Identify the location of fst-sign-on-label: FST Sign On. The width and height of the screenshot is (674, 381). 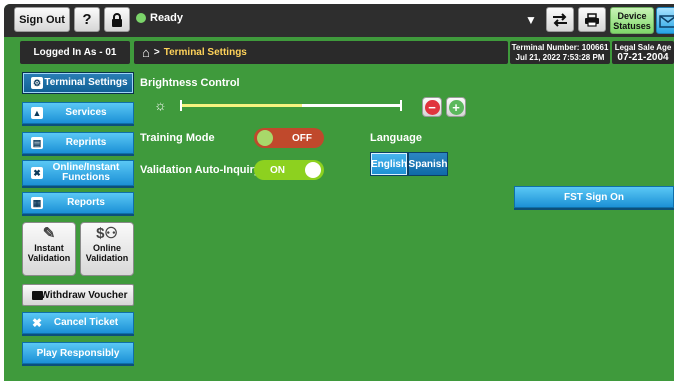
(594, 197).